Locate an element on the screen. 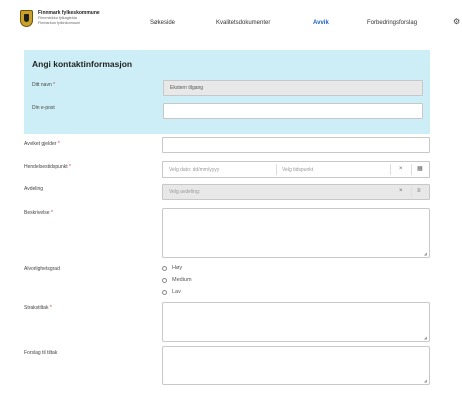 This screenshot has height=398, width=462. clear-date-icon: × is located at coordinates (401, 169).